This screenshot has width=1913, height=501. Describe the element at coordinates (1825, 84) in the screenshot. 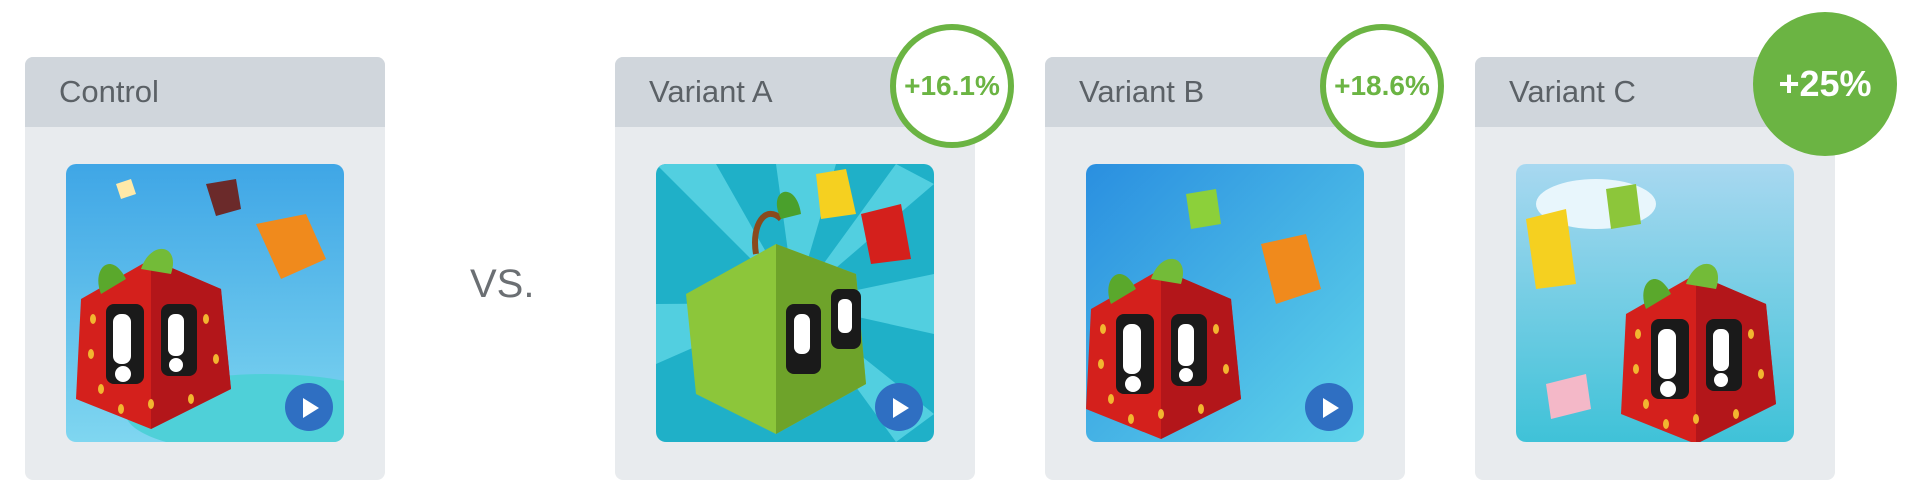

I see `uplift-badge: +25%` at that location.